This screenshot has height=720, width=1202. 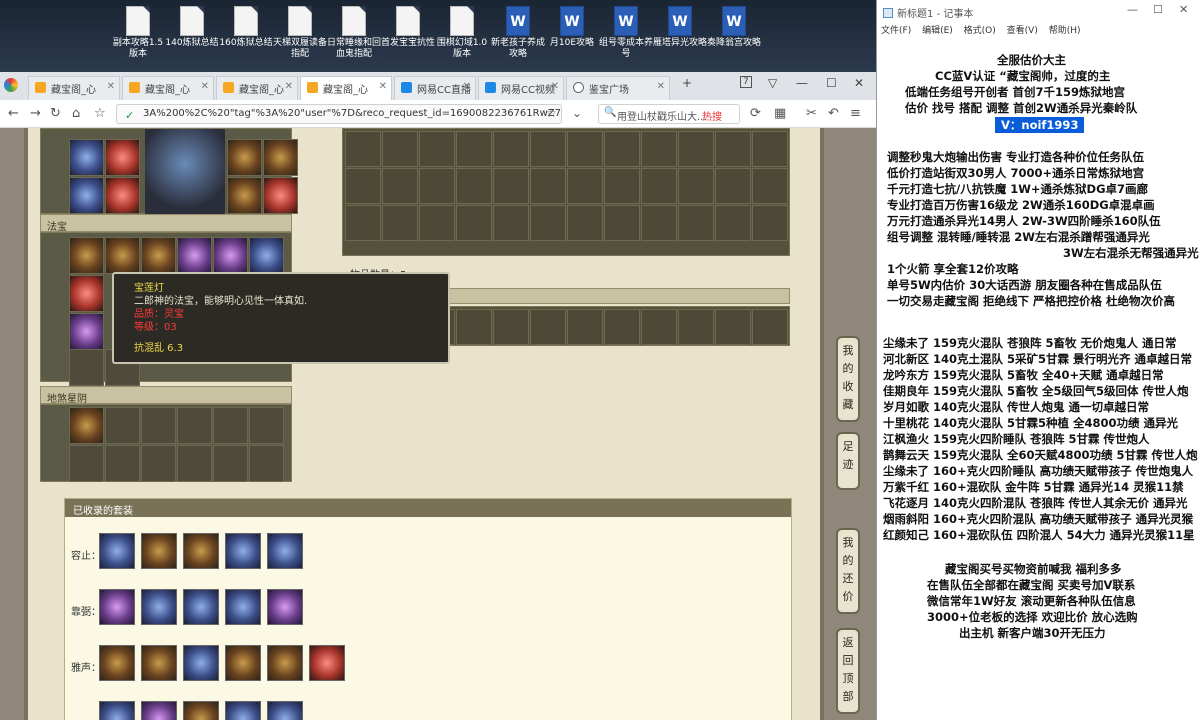 I want to click on back-icon: ←, so click(x=13, y=113).